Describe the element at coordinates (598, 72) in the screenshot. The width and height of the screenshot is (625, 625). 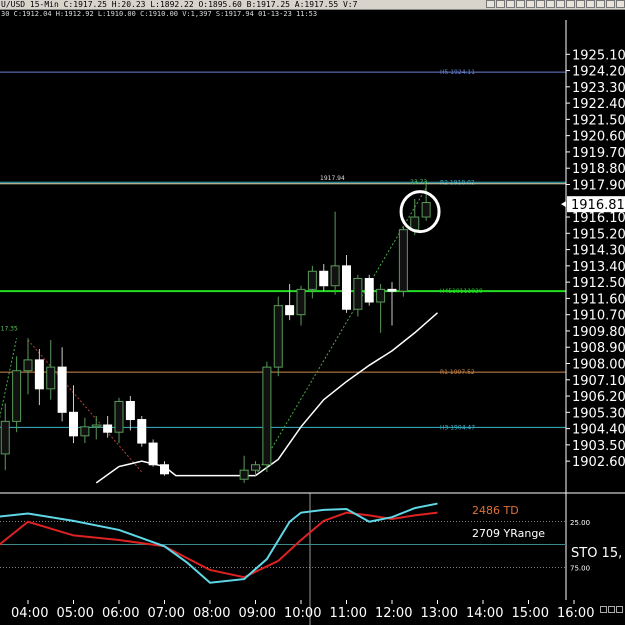
I see `y-tick-label: 1924.20` at that location.